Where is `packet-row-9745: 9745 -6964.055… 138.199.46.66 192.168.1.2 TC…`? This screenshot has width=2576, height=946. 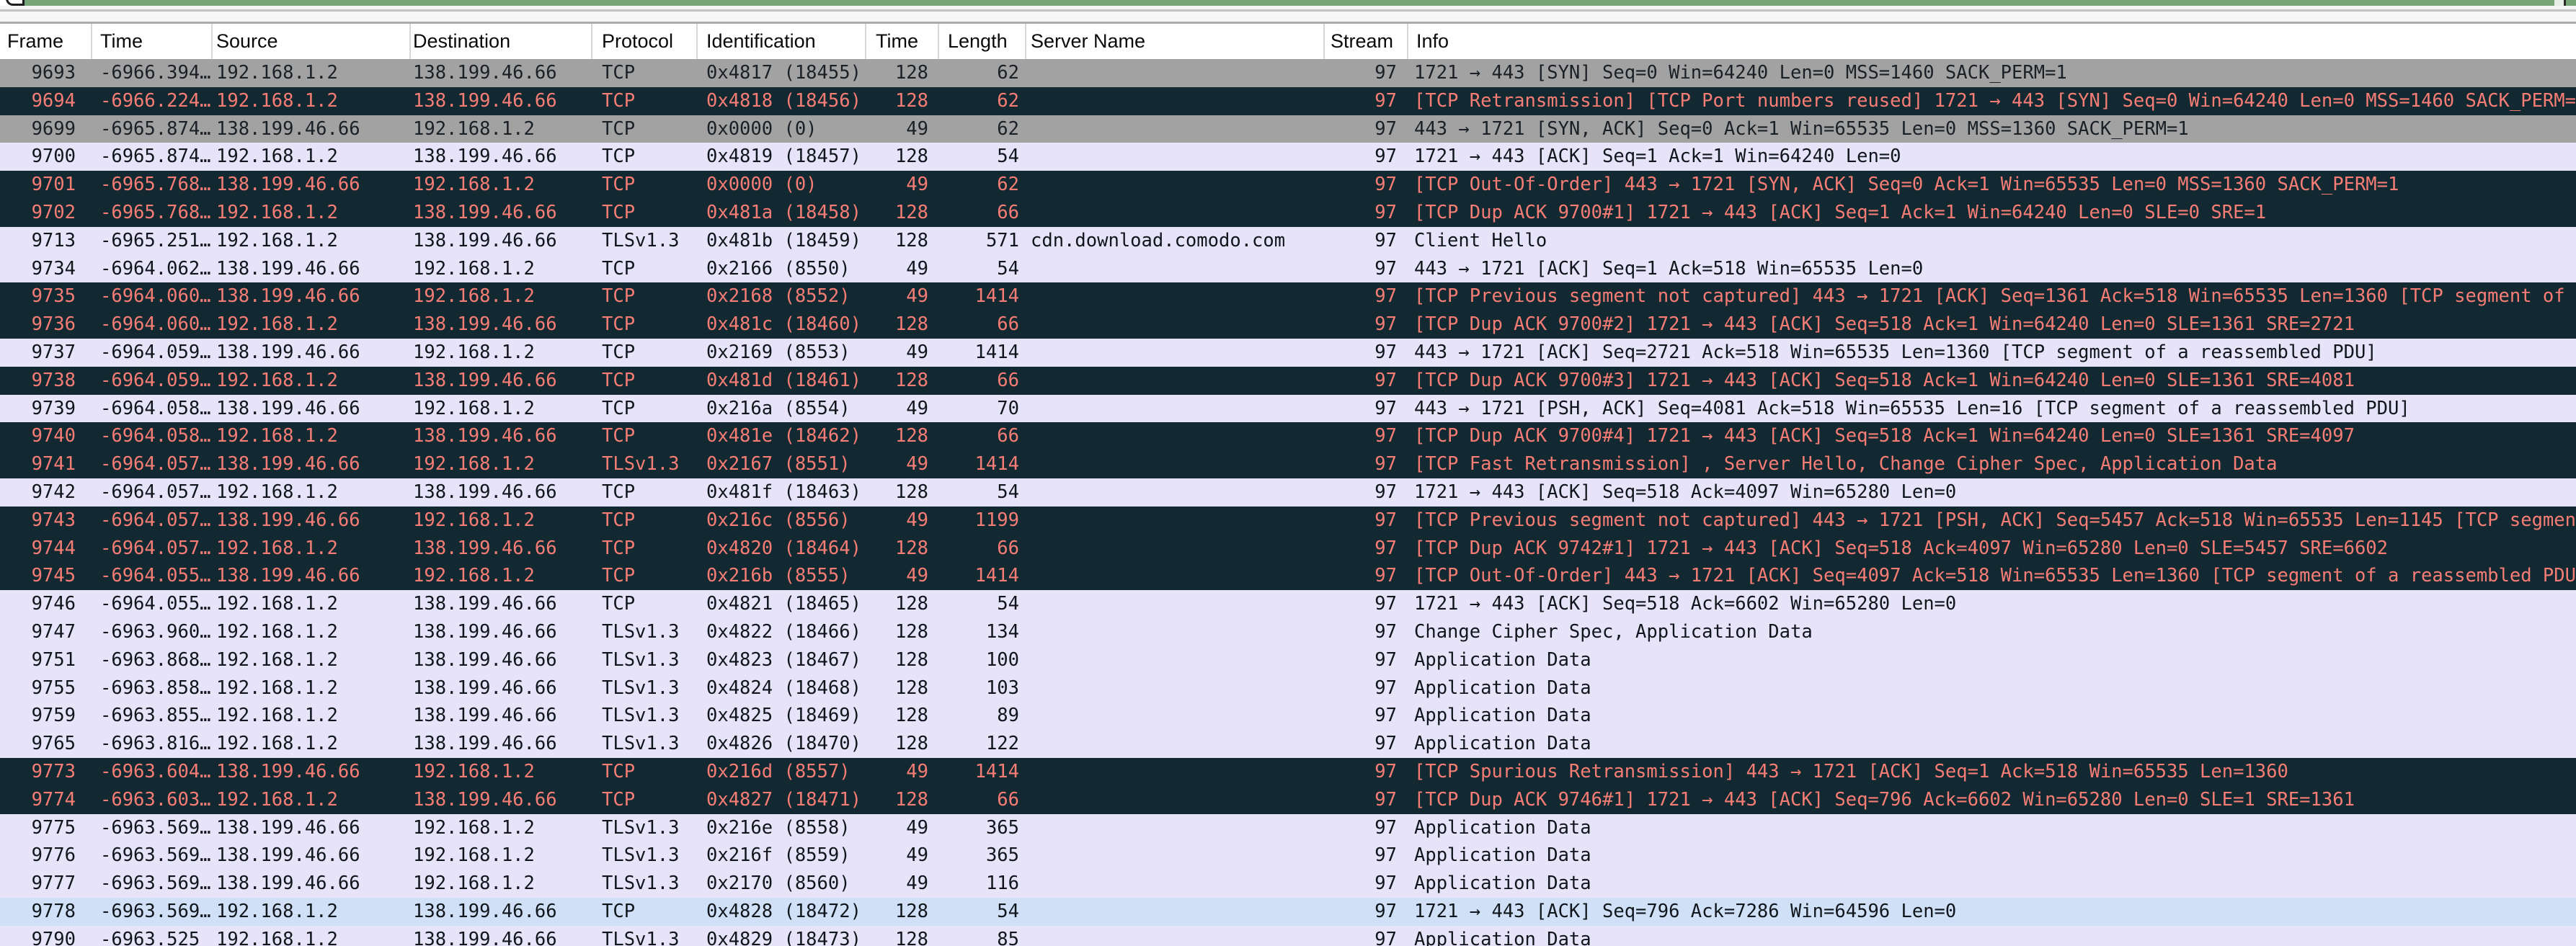
packet-row-9745: 9745 -6964.055… 138.199.46.66 192.168.1.2 TC… is located at coordinates (1288, 576).